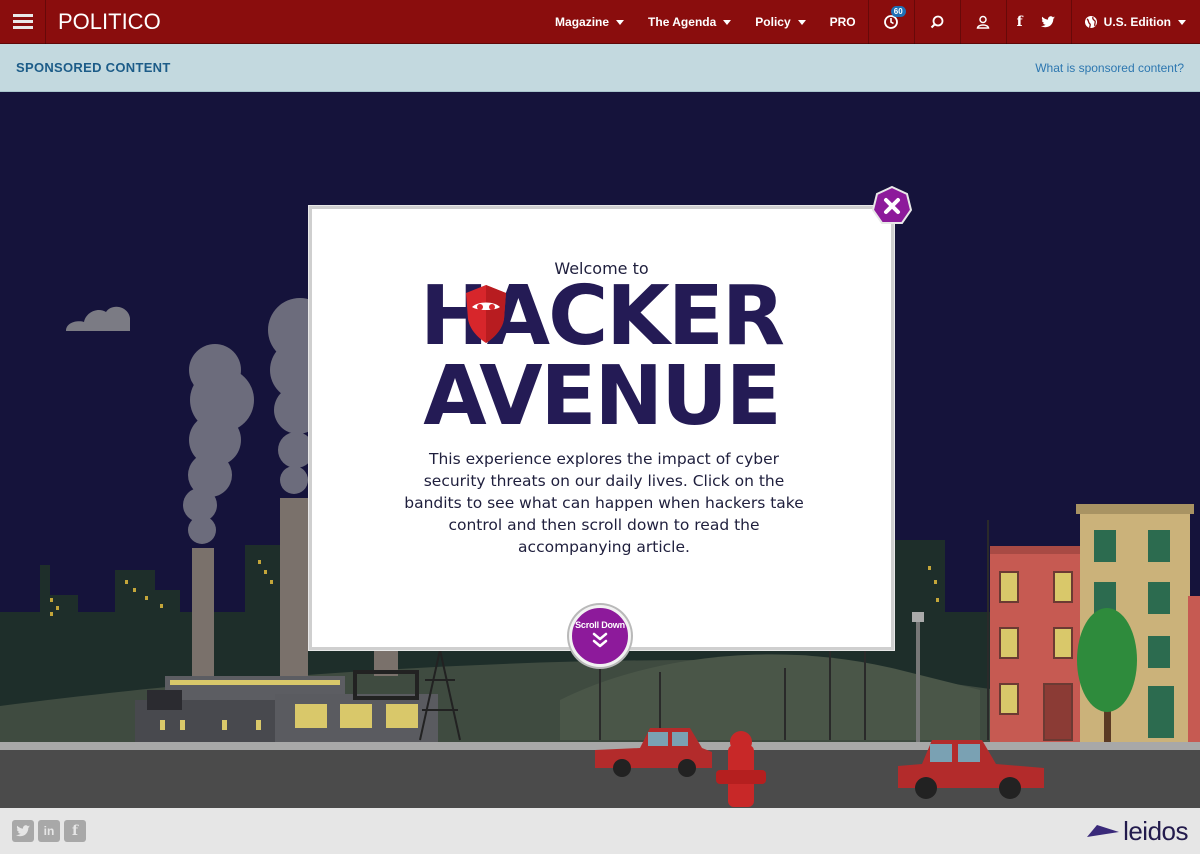 This screenshot has height=854, width=1200. Describe the element at coordinates (109, 22) in the screenshot. I see `politico-logo: POLITICO` at that location.